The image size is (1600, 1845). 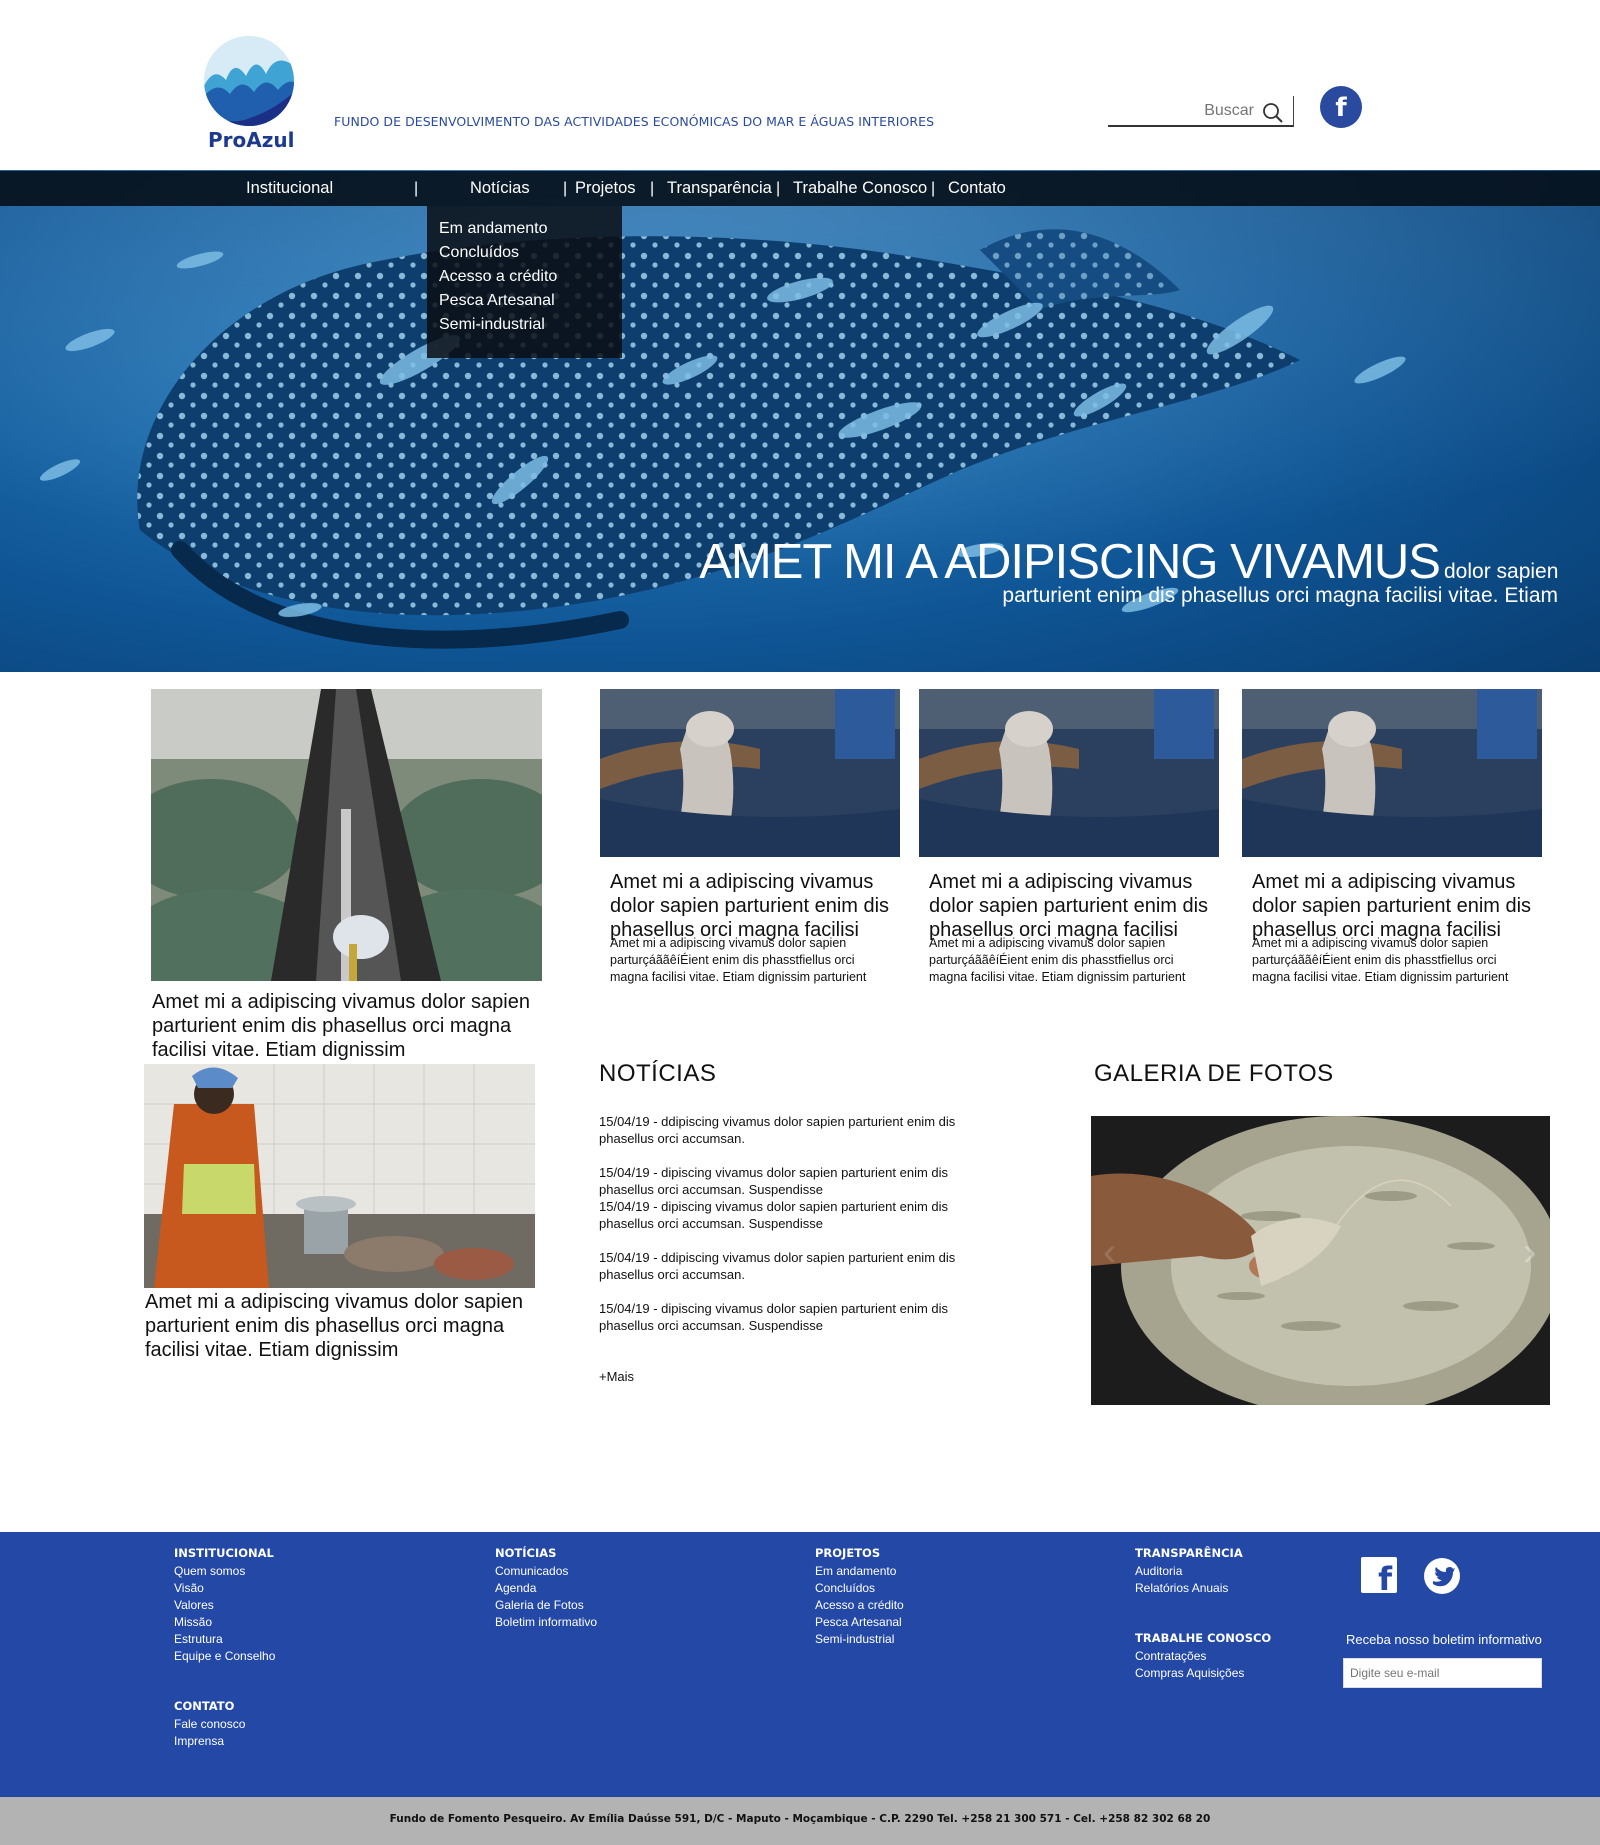 What do you see at coordinates (249, 81) in the screenshot?
I see `logo-wave-icon` at bounding box center [249, 81].